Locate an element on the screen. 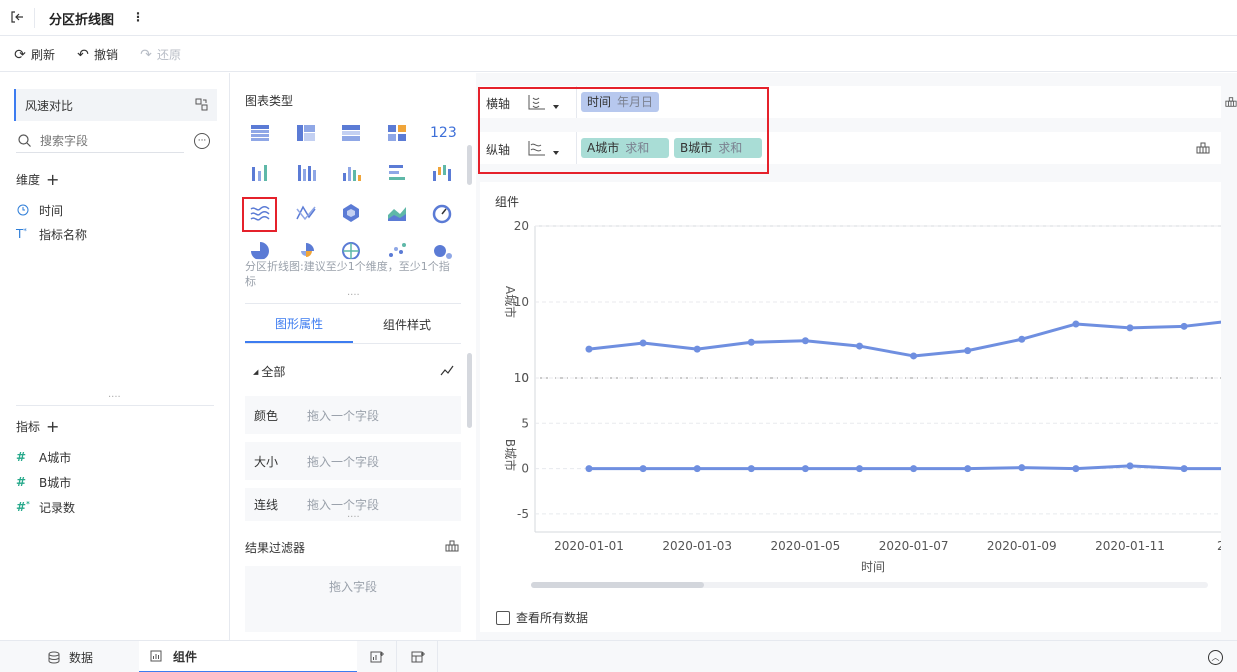 This screenshot has height=672, width=1237. more-icon: ⋮ is located at coordinates (138, 17).